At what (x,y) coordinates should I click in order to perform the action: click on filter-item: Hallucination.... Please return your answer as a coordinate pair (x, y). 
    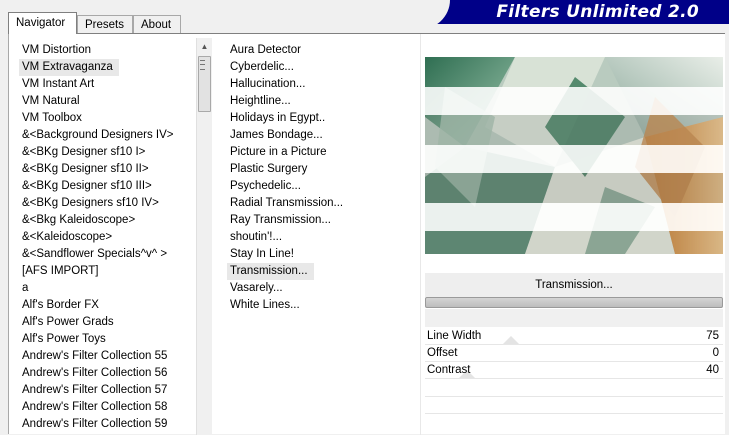
    Looking at the image, I should click on (322, 84).